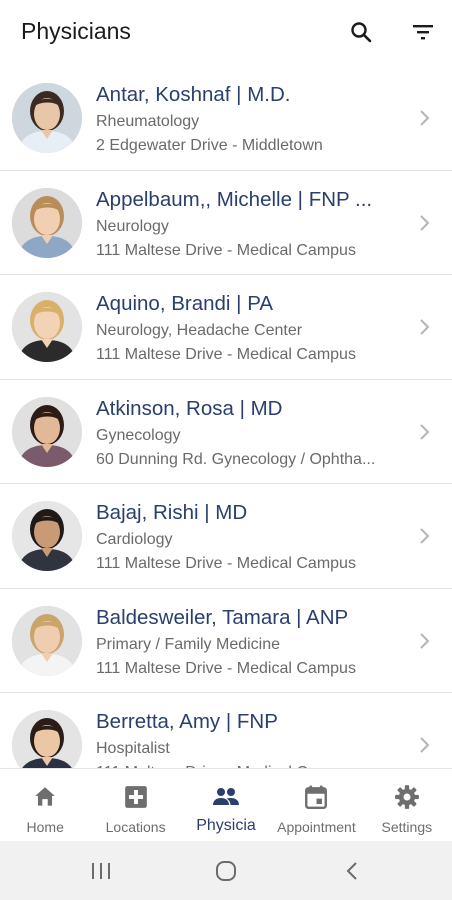  Describe the element at coordinates (133, 748) in the screenshot. I see `physician-specialty: Hospitalist` at that location.